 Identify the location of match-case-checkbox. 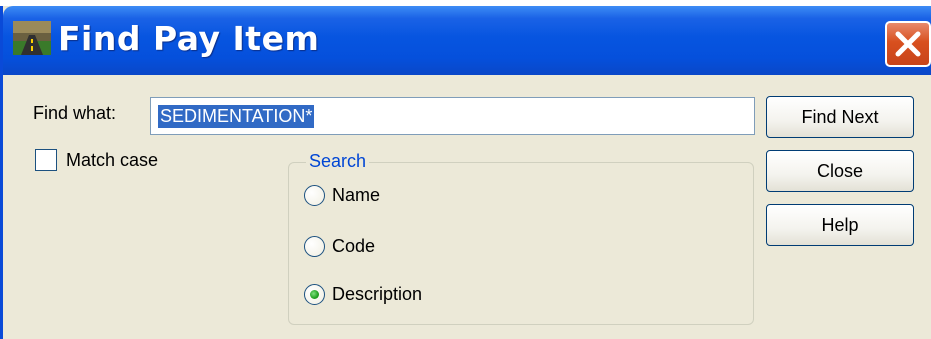
(46, 160).